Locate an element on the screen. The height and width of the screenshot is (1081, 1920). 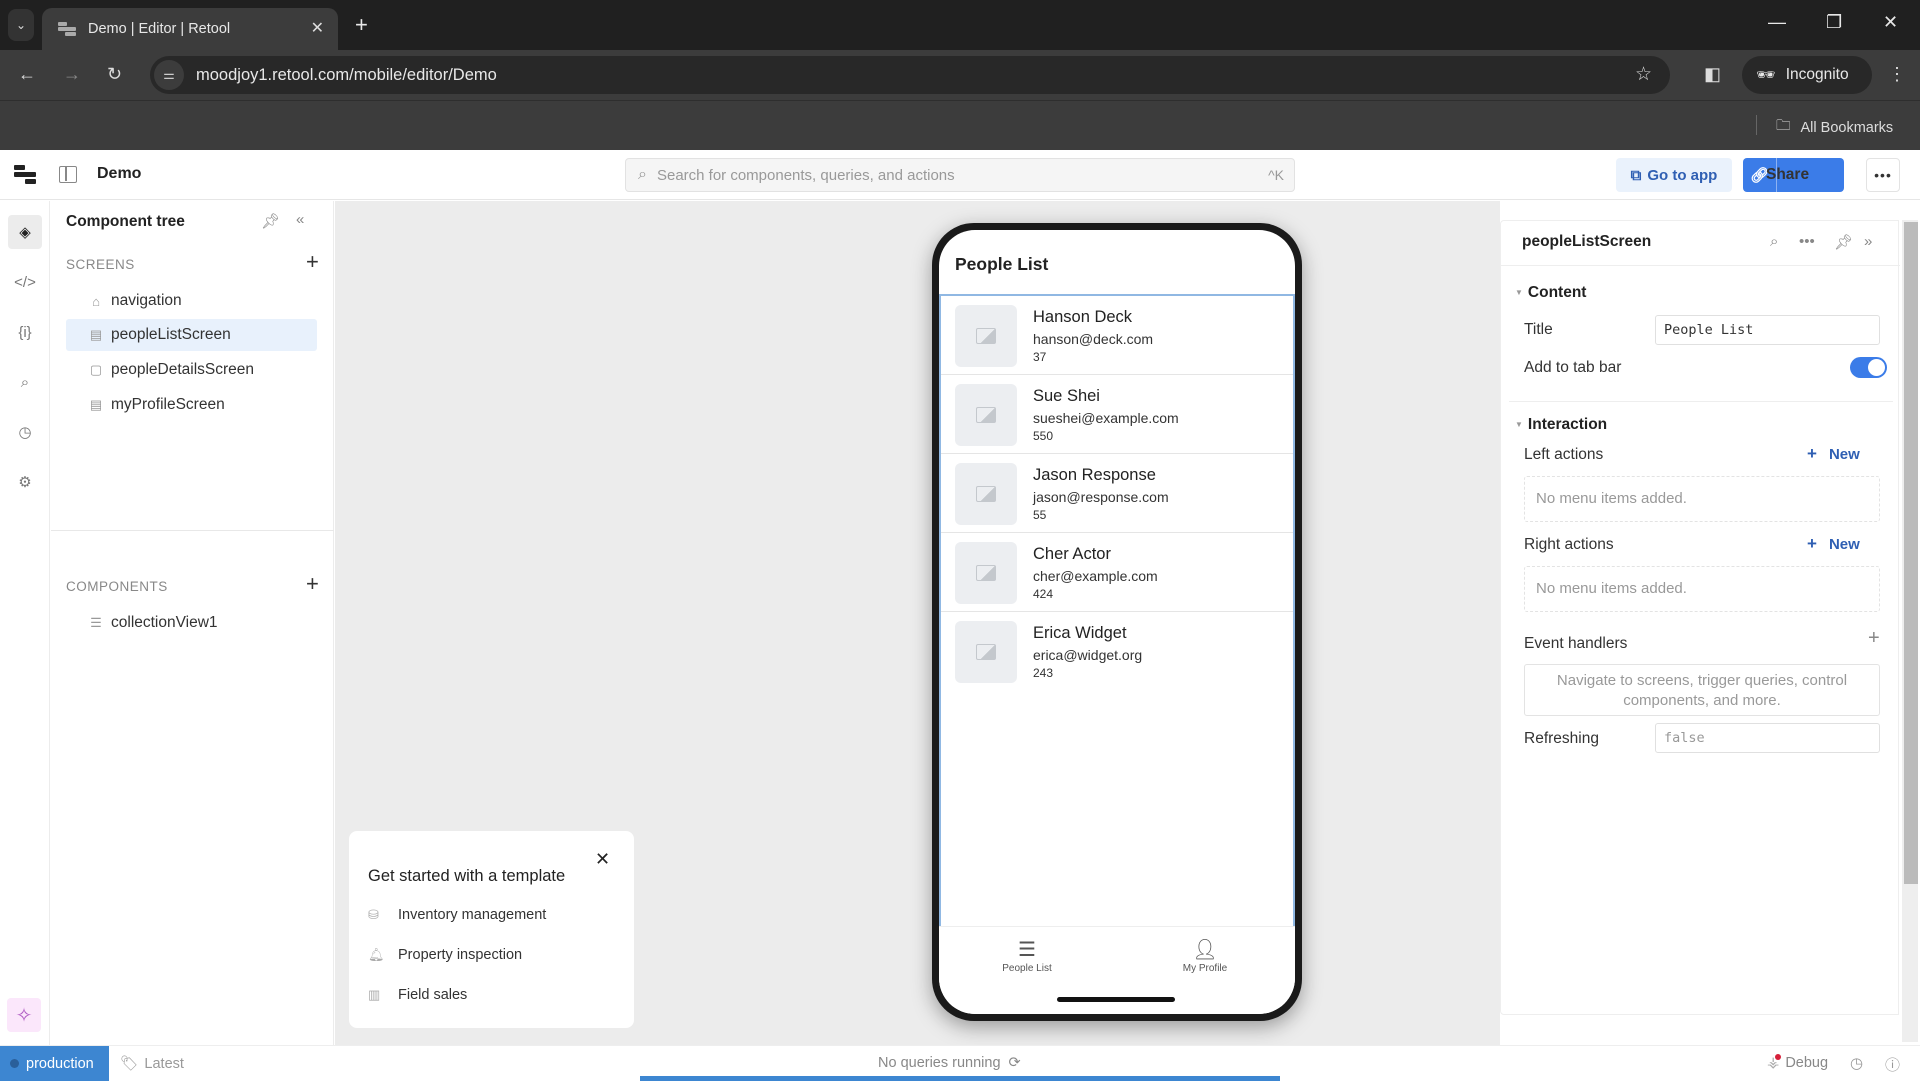
layout-toggle-icon is located at coordinates (68, 174).